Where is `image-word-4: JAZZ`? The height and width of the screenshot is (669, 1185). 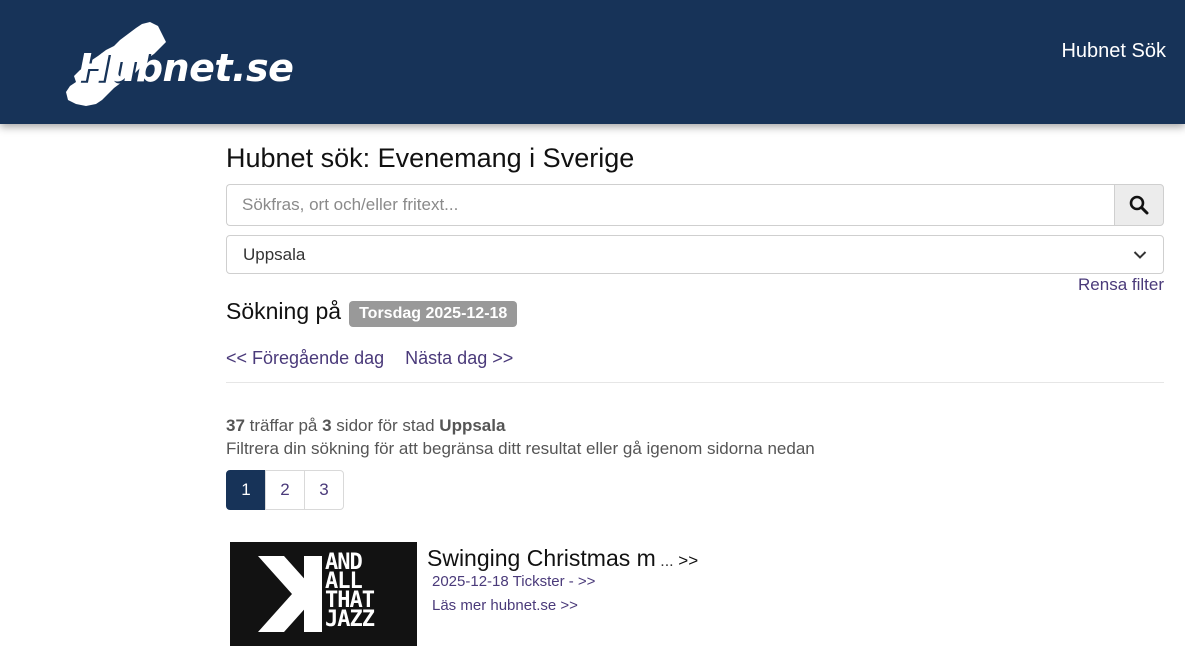 image-word-4: JAZZ is located at coordinates (350, 619).